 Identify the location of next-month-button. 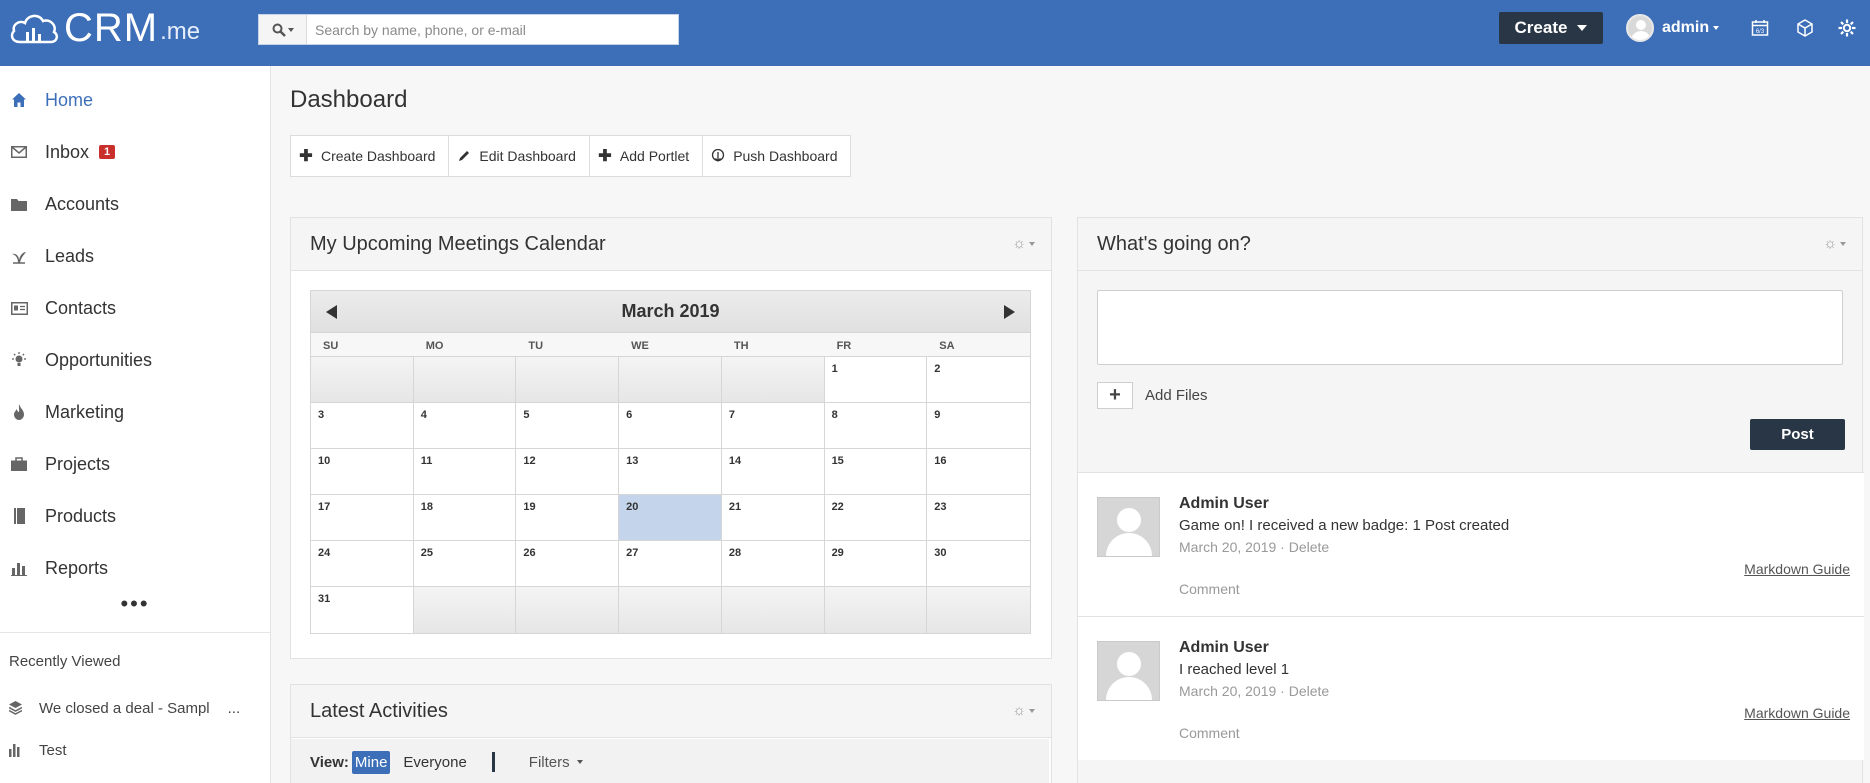
(1009, 311).